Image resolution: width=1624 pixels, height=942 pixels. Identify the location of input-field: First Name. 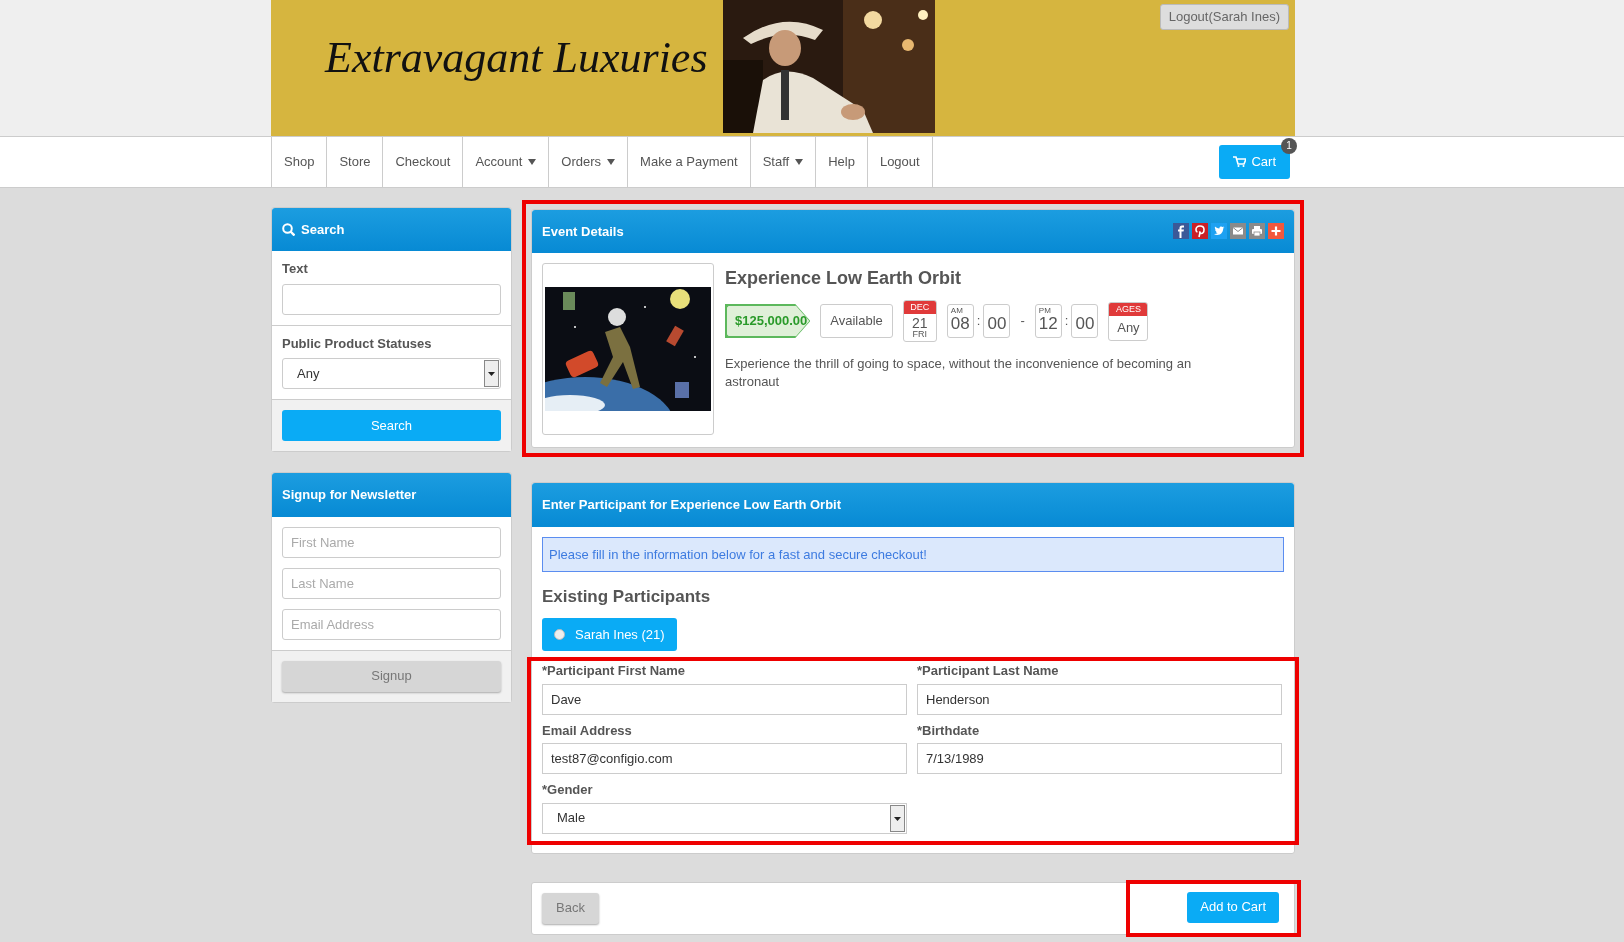
(391, 542).